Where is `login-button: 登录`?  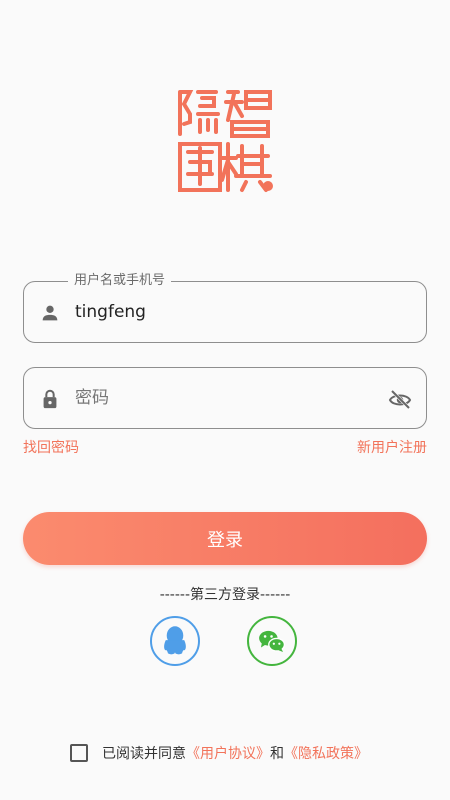
login-button: 登录 is located at coordinates (225, 538).